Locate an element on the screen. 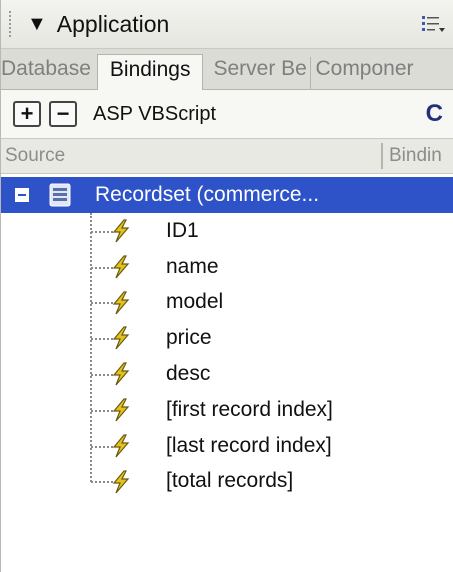 The width and height of the screenshot is (453, 572). column-separator is located at coordinates (382, 156).